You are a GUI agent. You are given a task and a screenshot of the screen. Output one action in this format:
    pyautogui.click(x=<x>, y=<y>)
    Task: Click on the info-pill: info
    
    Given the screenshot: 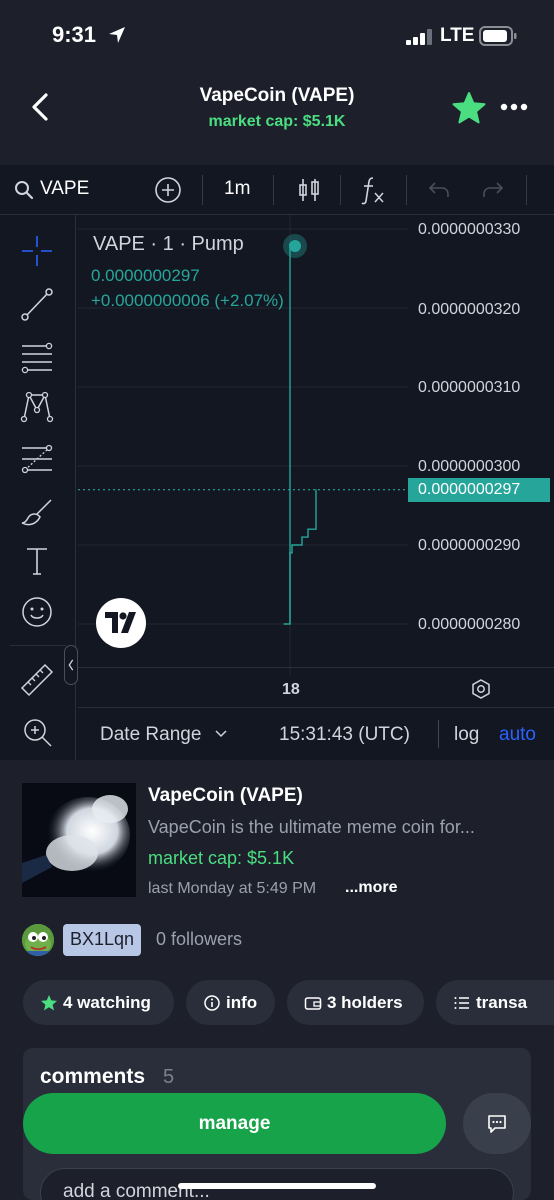 What is the action you would take?
    pyautogui.click(x=230, y=1002)
    